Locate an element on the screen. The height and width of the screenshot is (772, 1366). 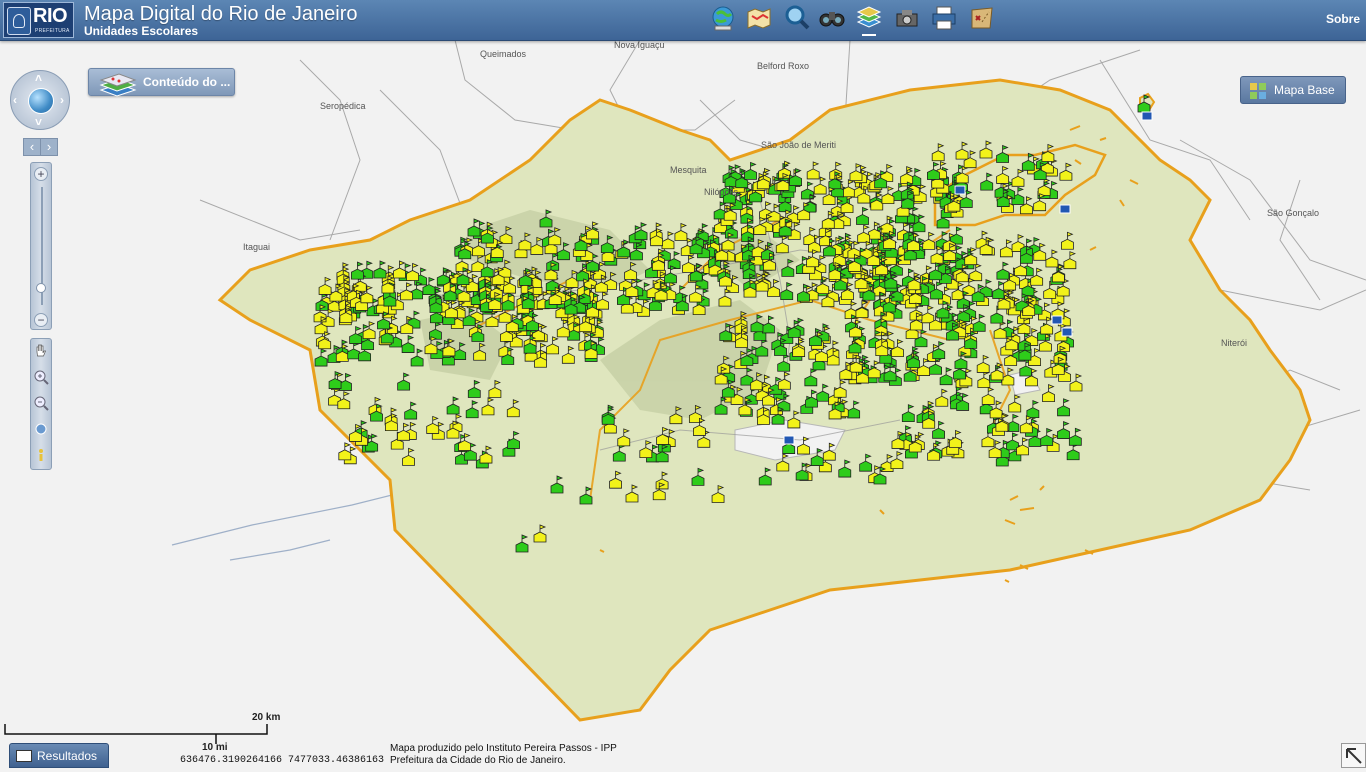
layers-stack-icon is located at coordinates (118, 86).